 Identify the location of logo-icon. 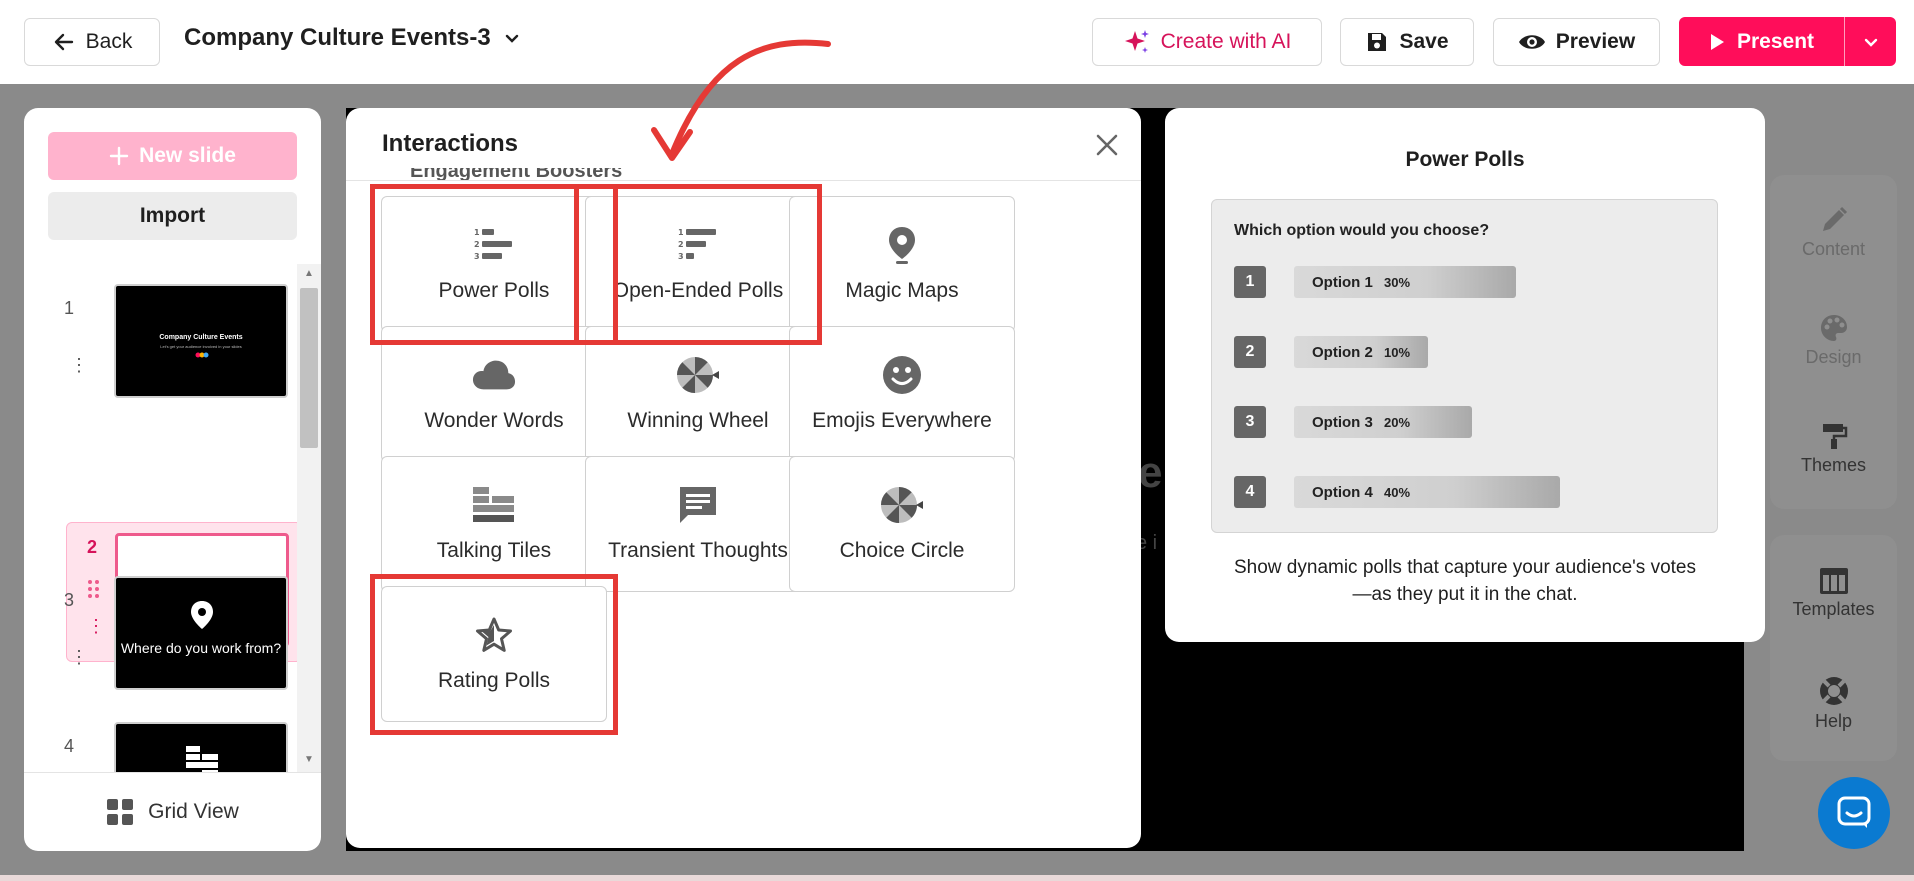
(202, 355).